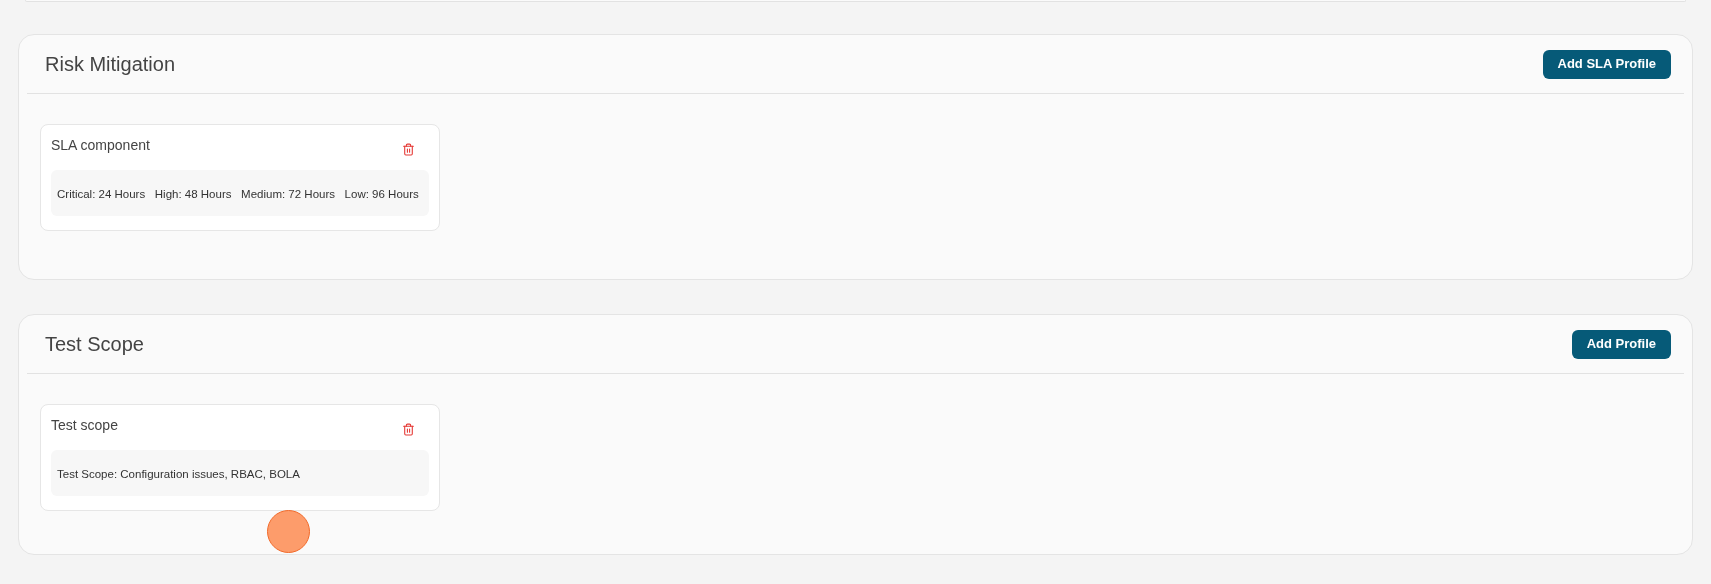  Describe the element at coordinates (110, 64) in the screenshot. I see `section-title: Risk Mitigation` at that location.